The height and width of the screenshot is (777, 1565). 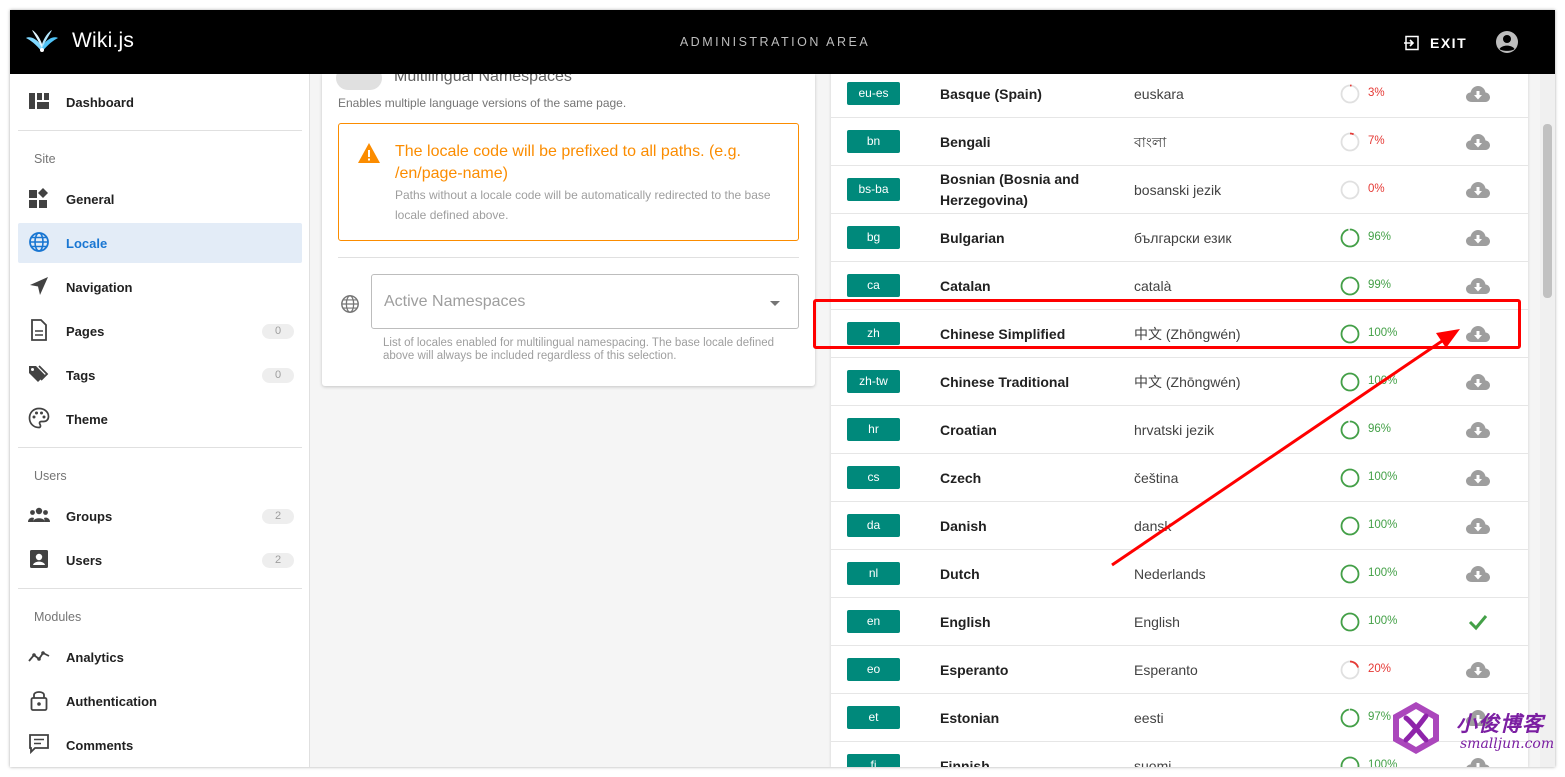 What do you see at coordinates (1547, 211) in the screenshot?
I see `scrollbar-thumb` at bounding box center [1547, 211].